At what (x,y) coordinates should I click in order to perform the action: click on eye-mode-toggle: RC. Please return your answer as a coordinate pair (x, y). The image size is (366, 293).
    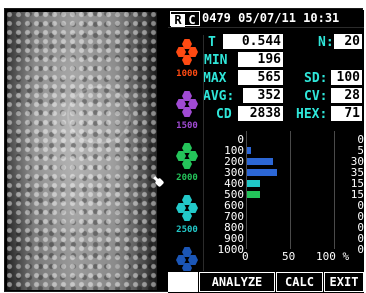
    Looking at the image, I should click on (185, 19).